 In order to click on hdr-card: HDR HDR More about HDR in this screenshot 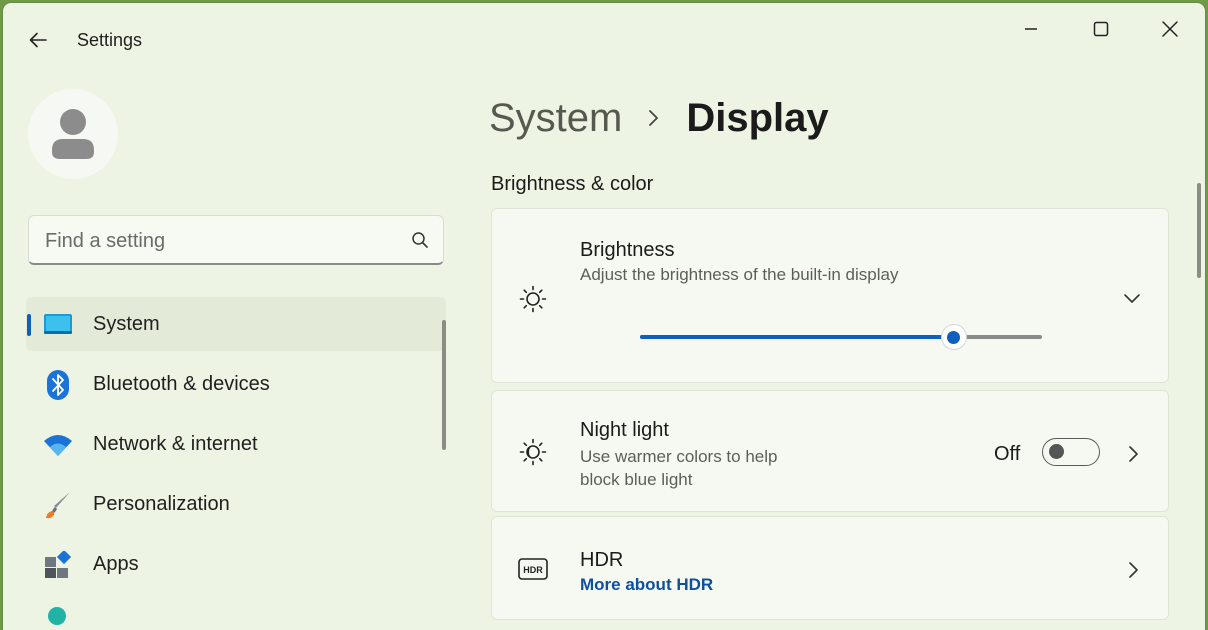, I will do `click(830, 568)`.